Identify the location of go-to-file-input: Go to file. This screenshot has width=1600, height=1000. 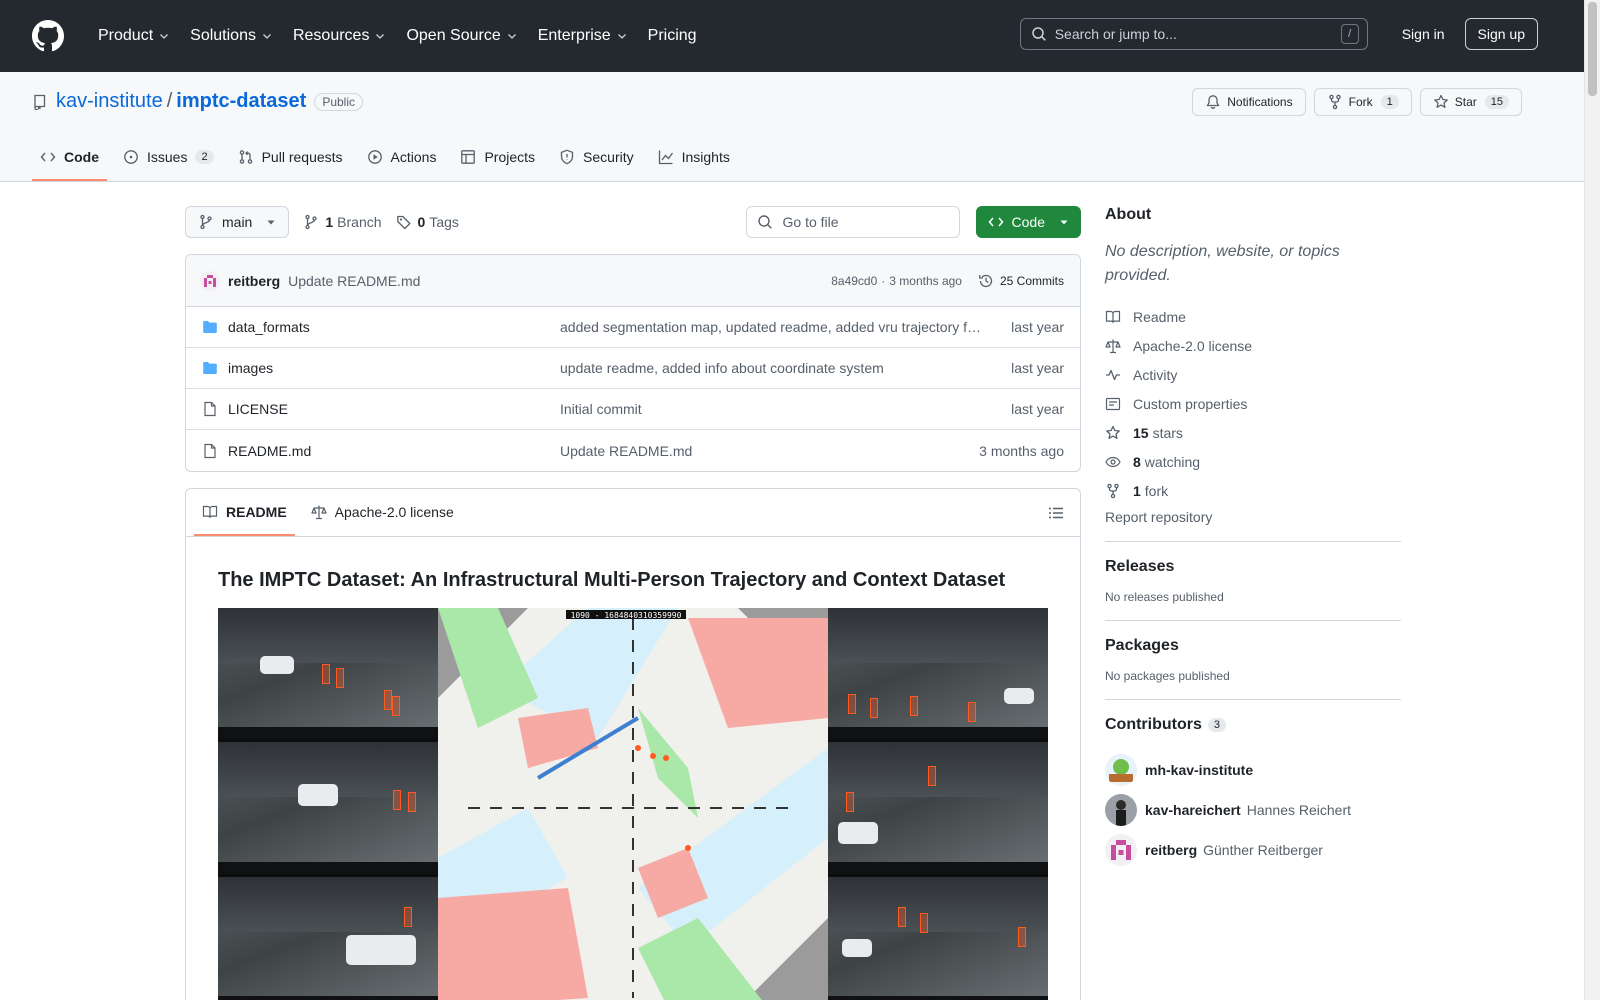
(852, 222).